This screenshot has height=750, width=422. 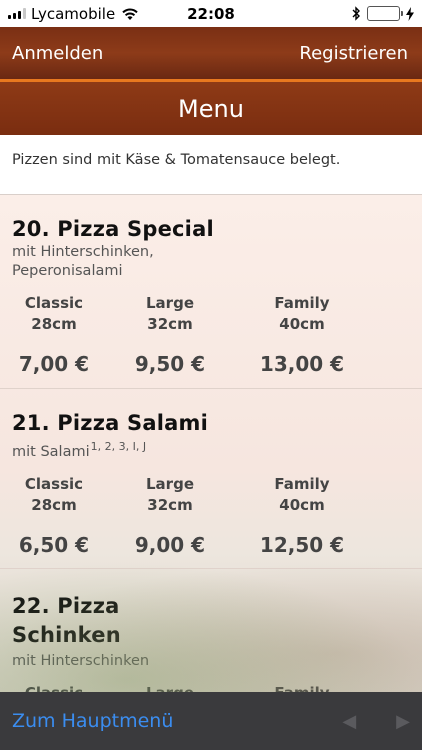 What do you see at coordinates (79, 450) in the screenshot?
I see `item-description: mit Salami1, 2, 3, I, J` at bounding box center [79, 450].